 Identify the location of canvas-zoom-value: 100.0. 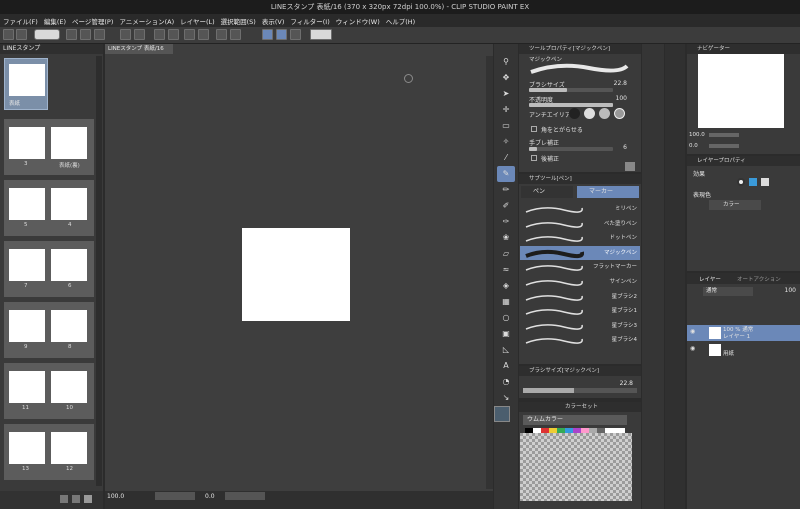
(115, 496).